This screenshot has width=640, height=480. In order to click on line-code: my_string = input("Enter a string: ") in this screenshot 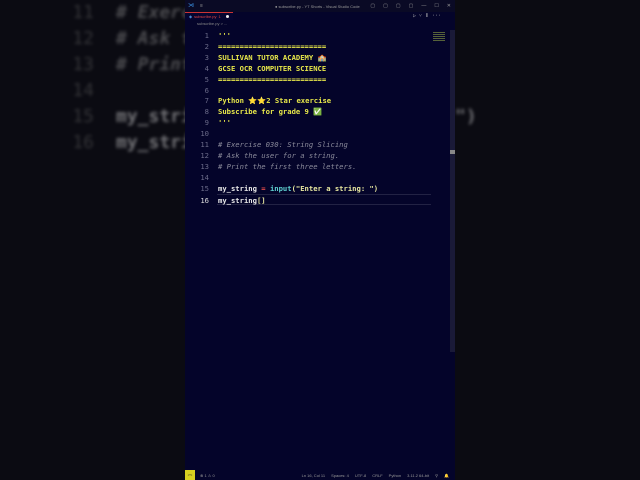, I will do `click(298, 188)`.